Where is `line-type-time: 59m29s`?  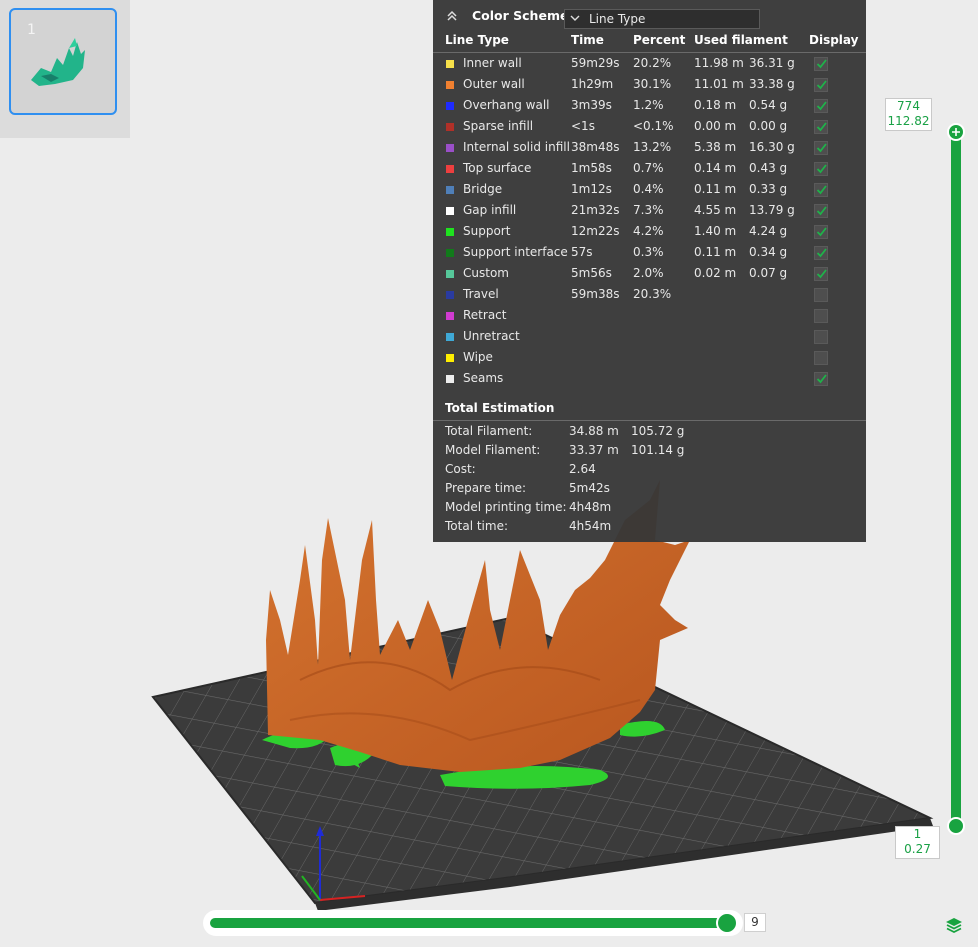
line-type-time: 59m29s is located at coordinates (595, 63).